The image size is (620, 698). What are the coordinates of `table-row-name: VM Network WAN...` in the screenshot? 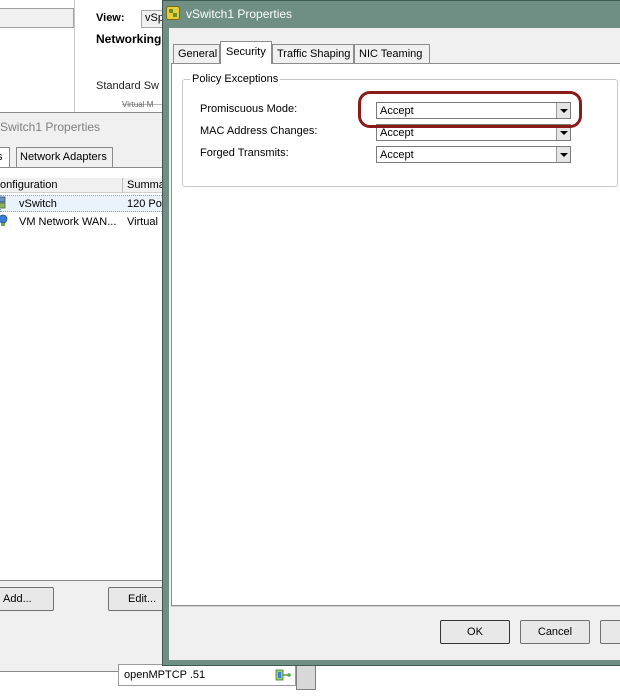 It's located at (68, 222).